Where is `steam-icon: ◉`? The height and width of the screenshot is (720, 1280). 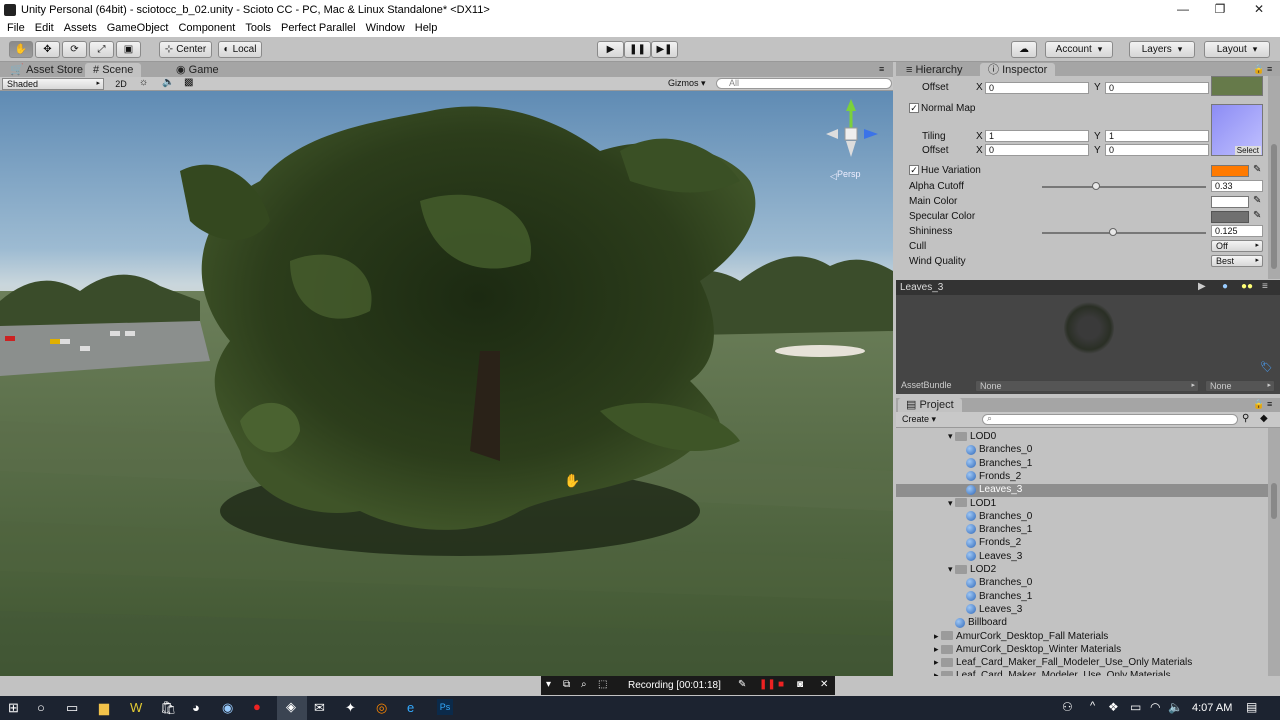
steam-icon: ◉ is located at coordinates (227, 708).